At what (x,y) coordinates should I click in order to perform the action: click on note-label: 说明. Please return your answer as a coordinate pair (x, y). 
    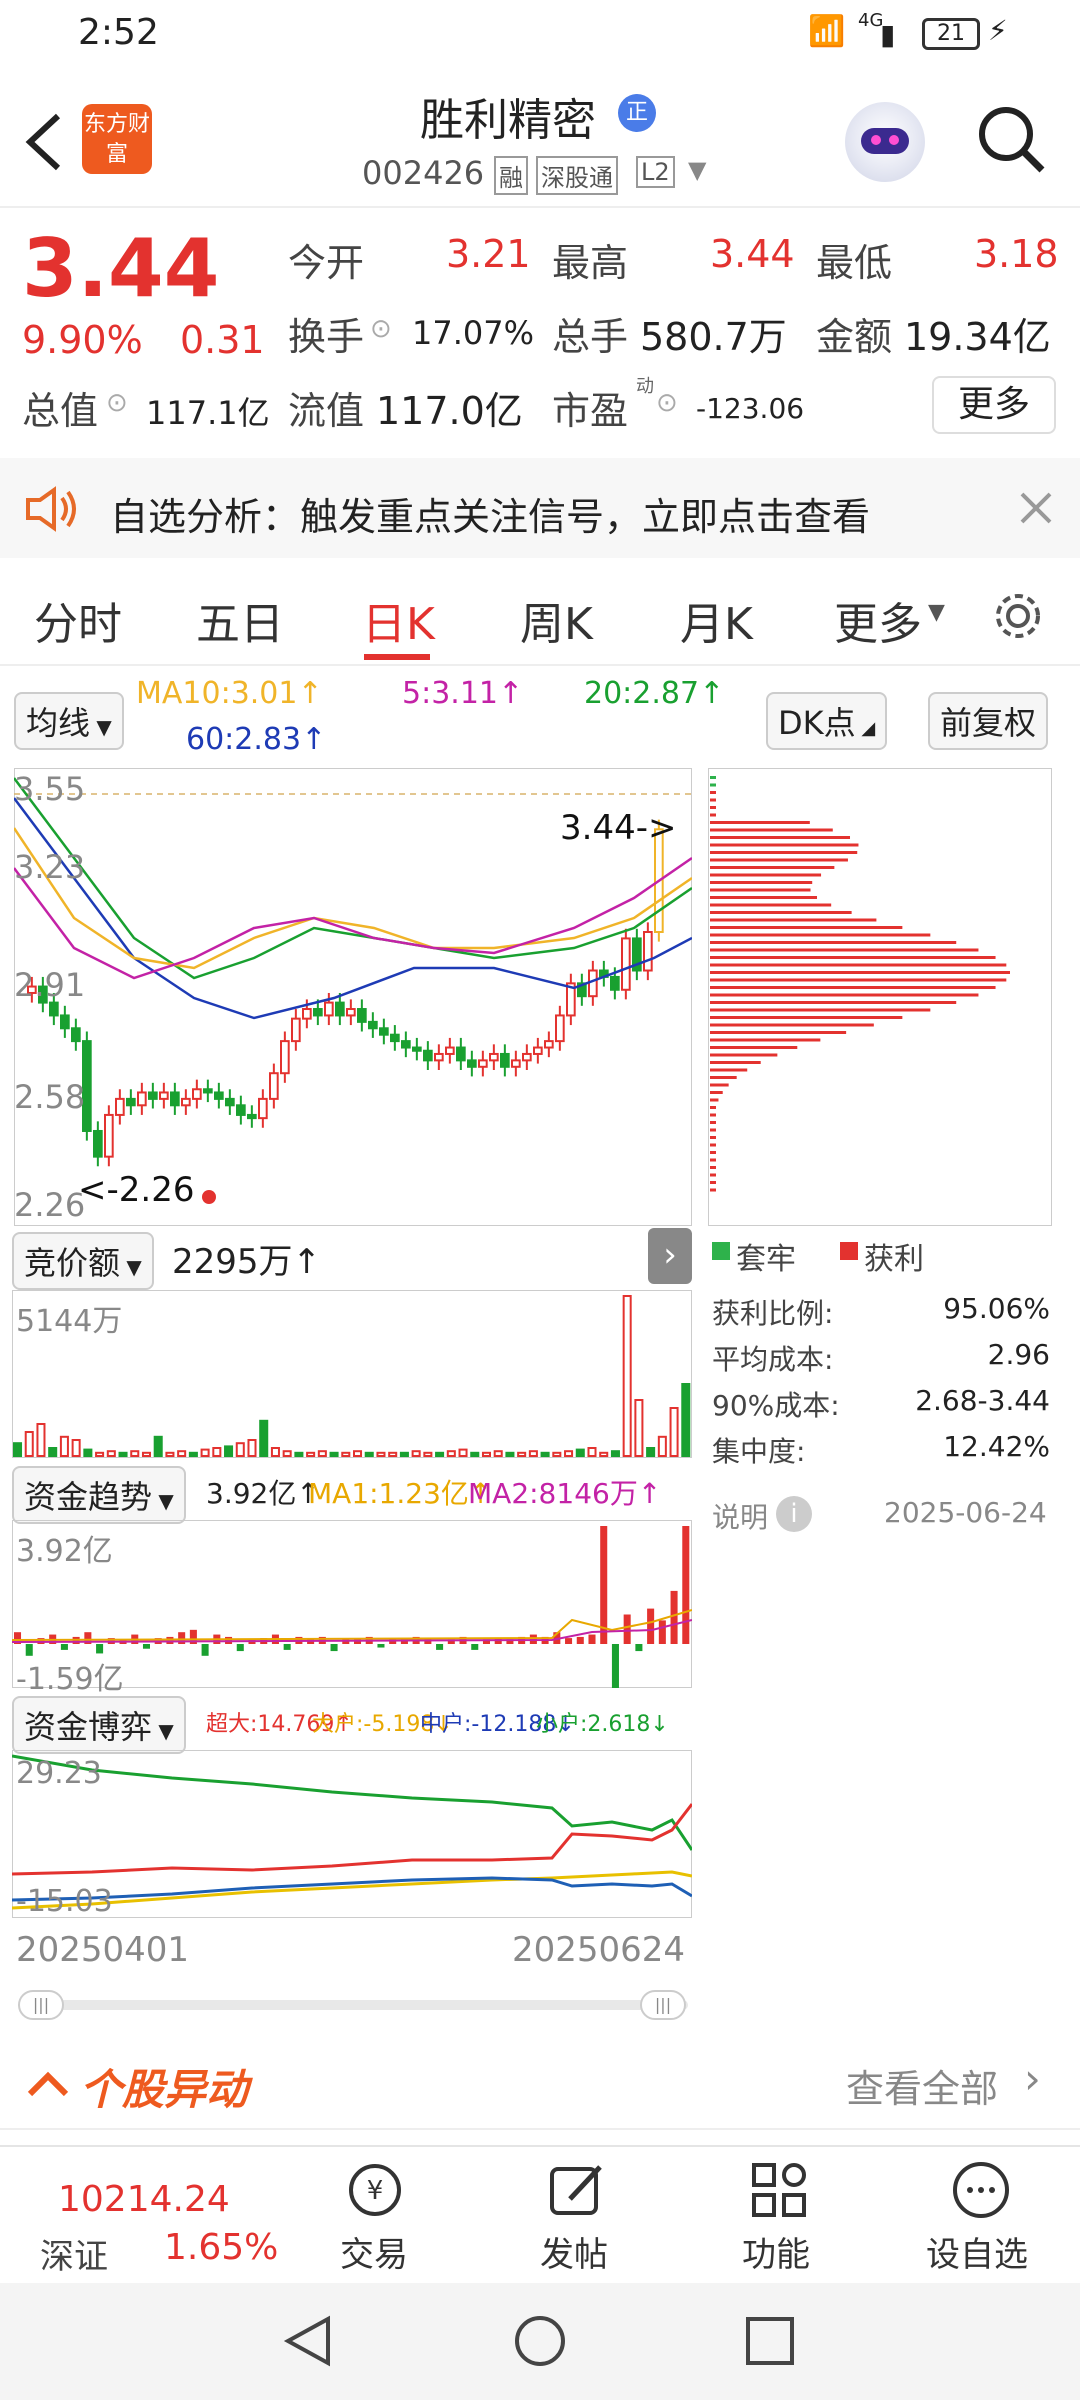
    Looking at the image, I should click on (740, 1516).